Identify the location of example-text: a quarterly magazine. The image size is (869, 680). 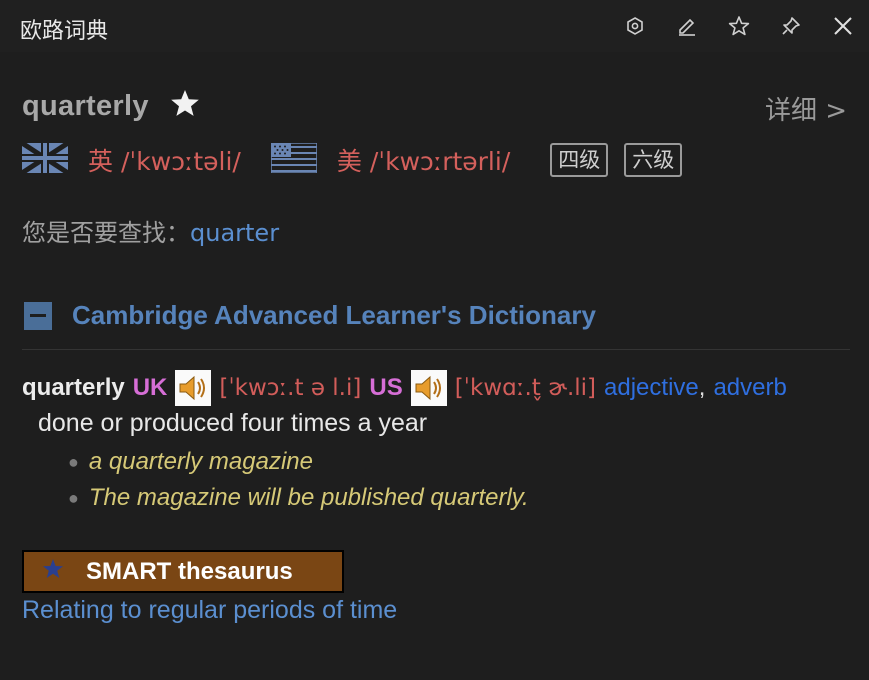
(200, 461).